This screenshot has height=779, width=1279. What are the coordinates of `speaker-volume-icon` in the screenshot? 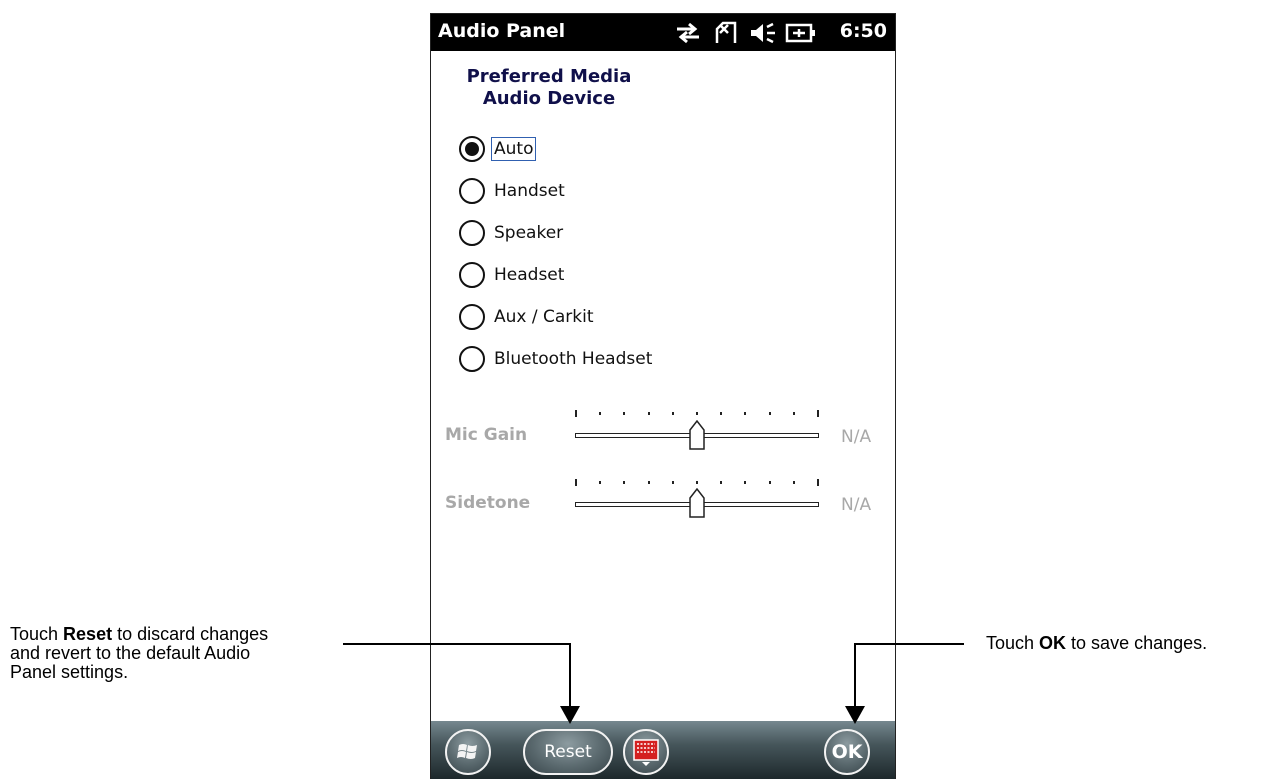 It's located at (765, 33).